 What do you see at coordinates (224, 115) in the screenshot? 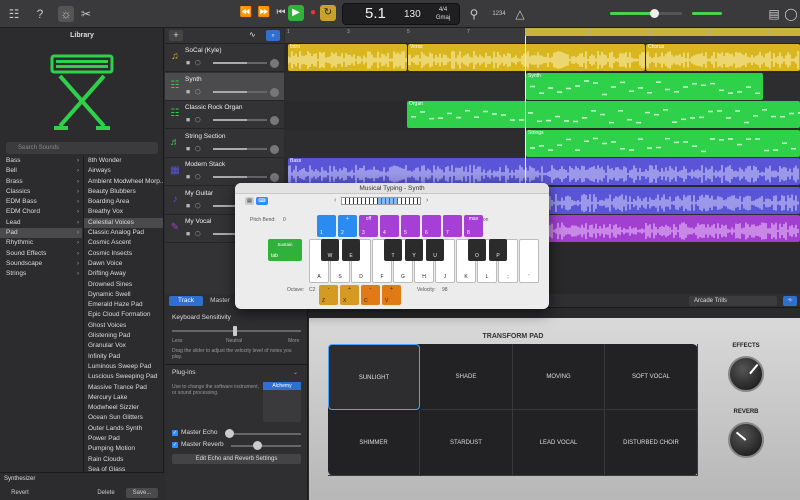
I see `track-header: ☷ Classic Rock Organ ◼ ◯` at bounding box center [224, 115].